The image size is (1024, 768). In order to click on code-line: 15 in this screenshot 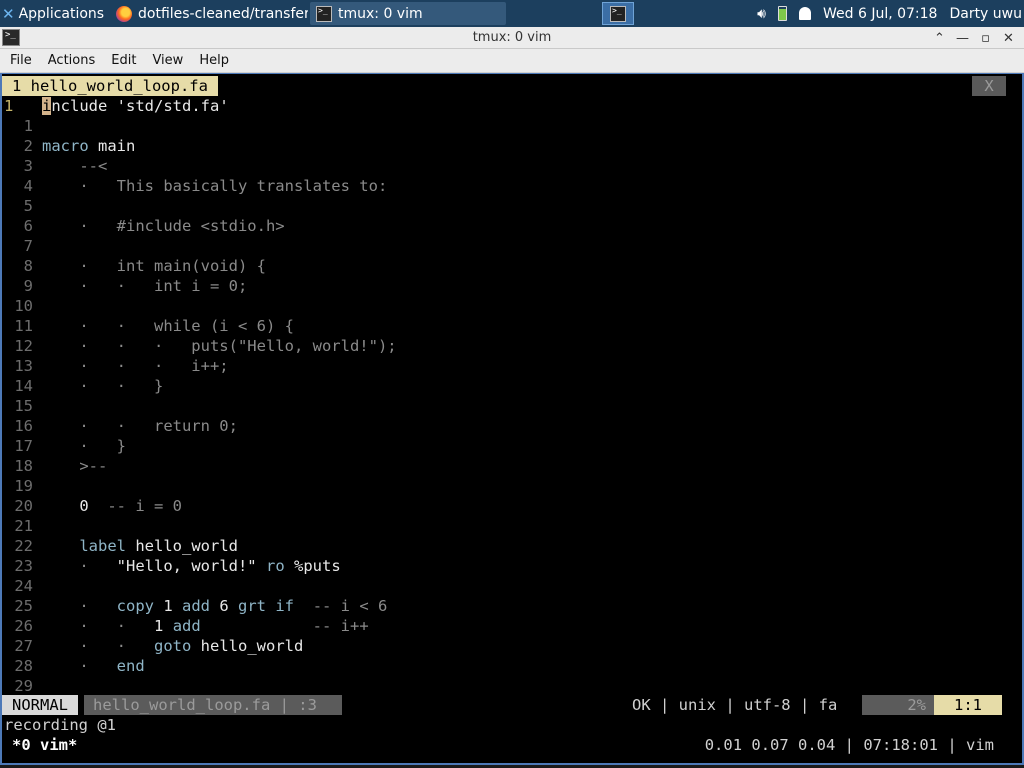, I will do `click(502, 406)`.